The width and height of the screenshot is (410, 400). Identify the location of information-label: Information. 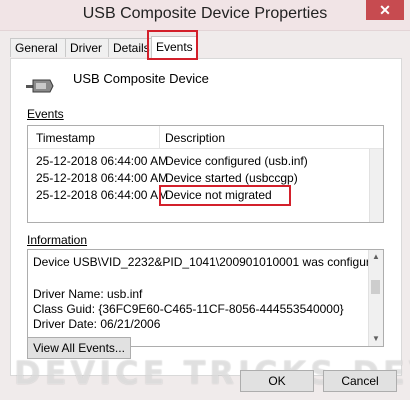
(57, 240).